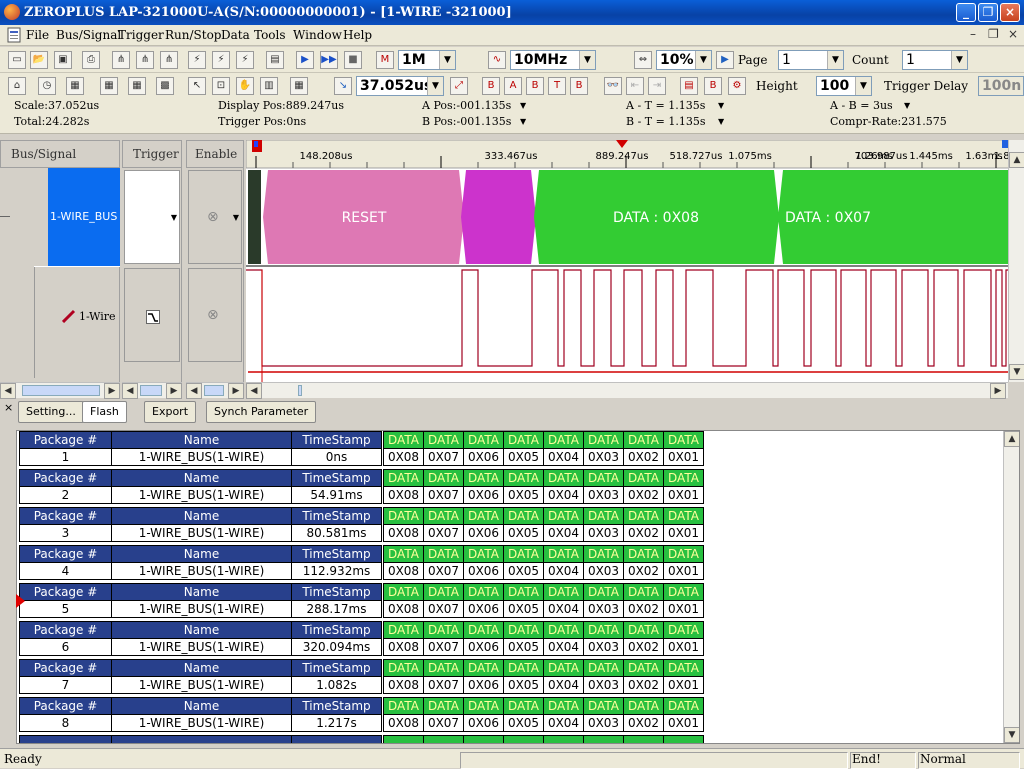 This screenshot has height=769, width=1024. I want to click on run-repeat-icon: ▶▶, so click(329, 60).